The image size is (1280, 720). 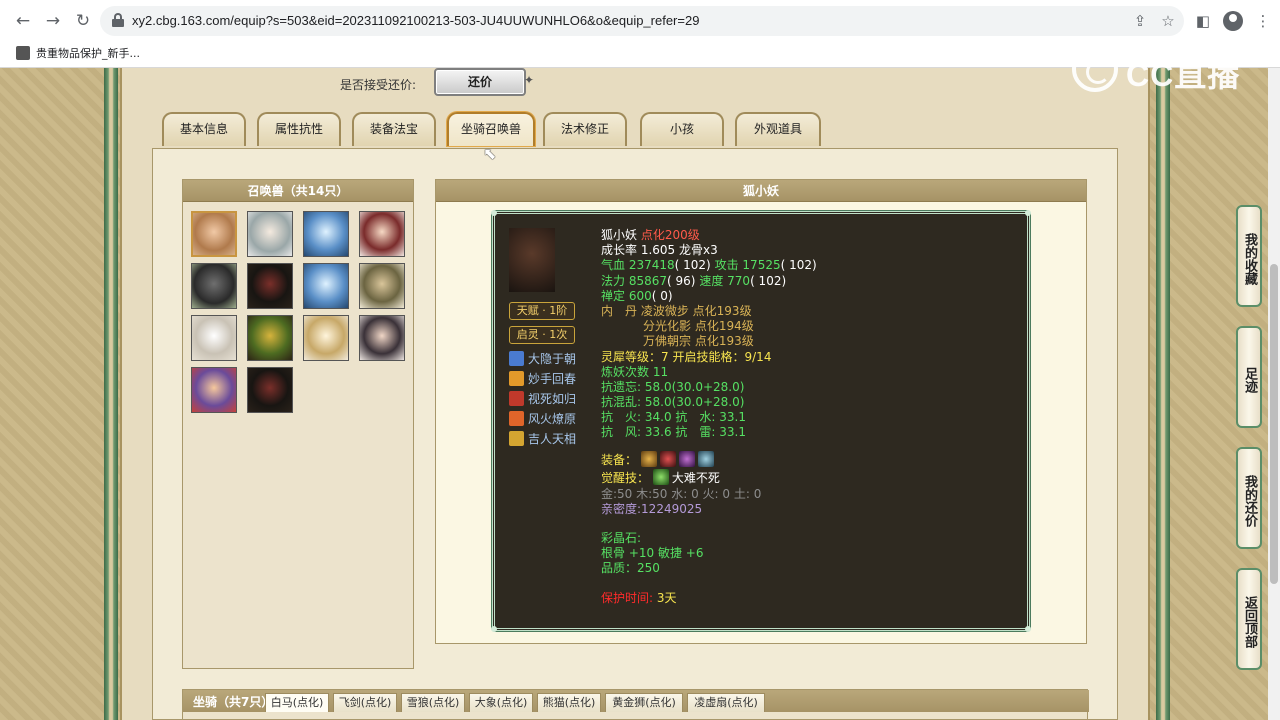 What do you see at coordinates (433, 702) in the screenshot?
I see `mount-tab: 雪狼(点化)` at bounding box center [433, 702].